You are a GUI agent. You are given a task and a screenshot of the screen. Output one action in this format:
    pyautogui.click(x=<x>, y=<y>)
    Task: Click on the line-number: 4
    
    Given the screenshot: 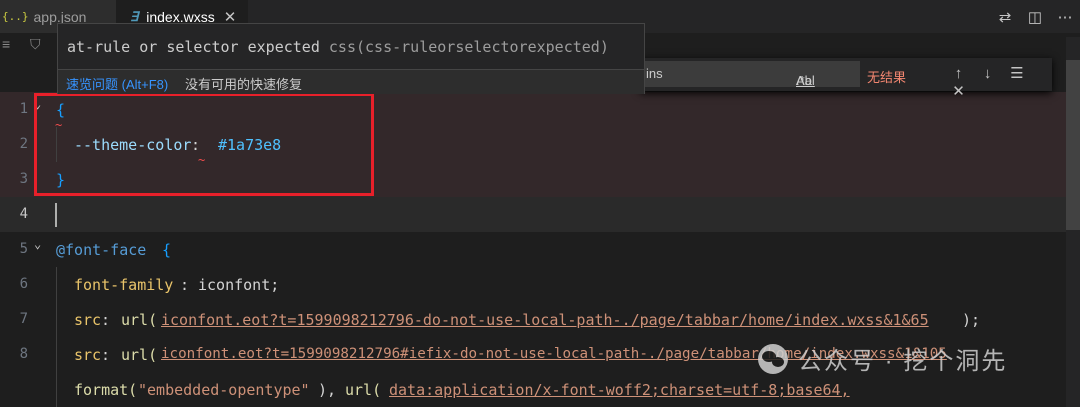 What is the action you would take?
    pyautogui.click(x=23, y=214)
    